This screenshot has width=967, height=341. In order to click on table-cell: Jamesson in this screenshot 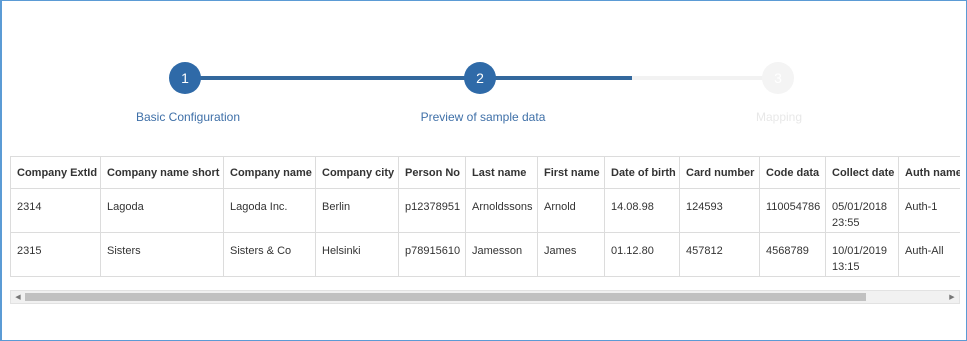, I will do `click(501, 254)`.